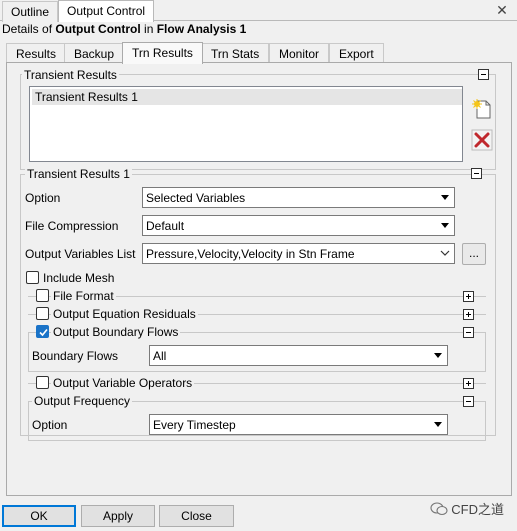 The height and width of the screenshot is (531, 517). Describe the element at coordinates (439, 508) in the screenshot. I see `wechat-icon` at that location.